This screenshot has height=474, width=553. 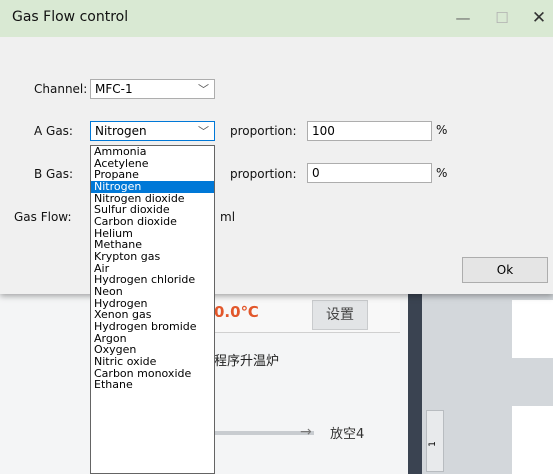 I want to click on dropdown-option: Ammonia, so click(x=152, y=152).